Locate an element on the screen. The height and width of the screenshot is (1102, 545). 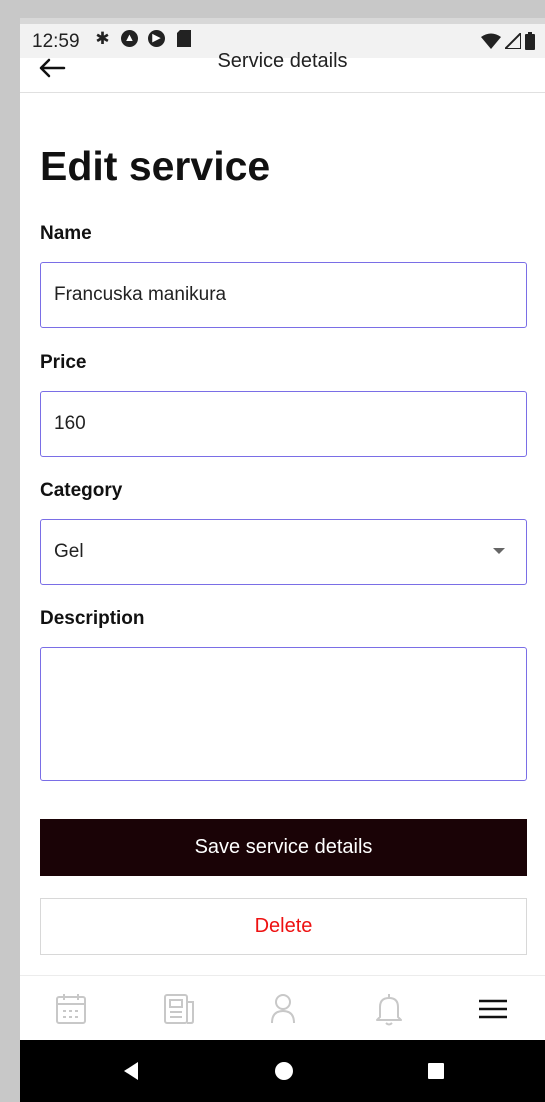
nav-menu is located at coordinates (496, 1010).